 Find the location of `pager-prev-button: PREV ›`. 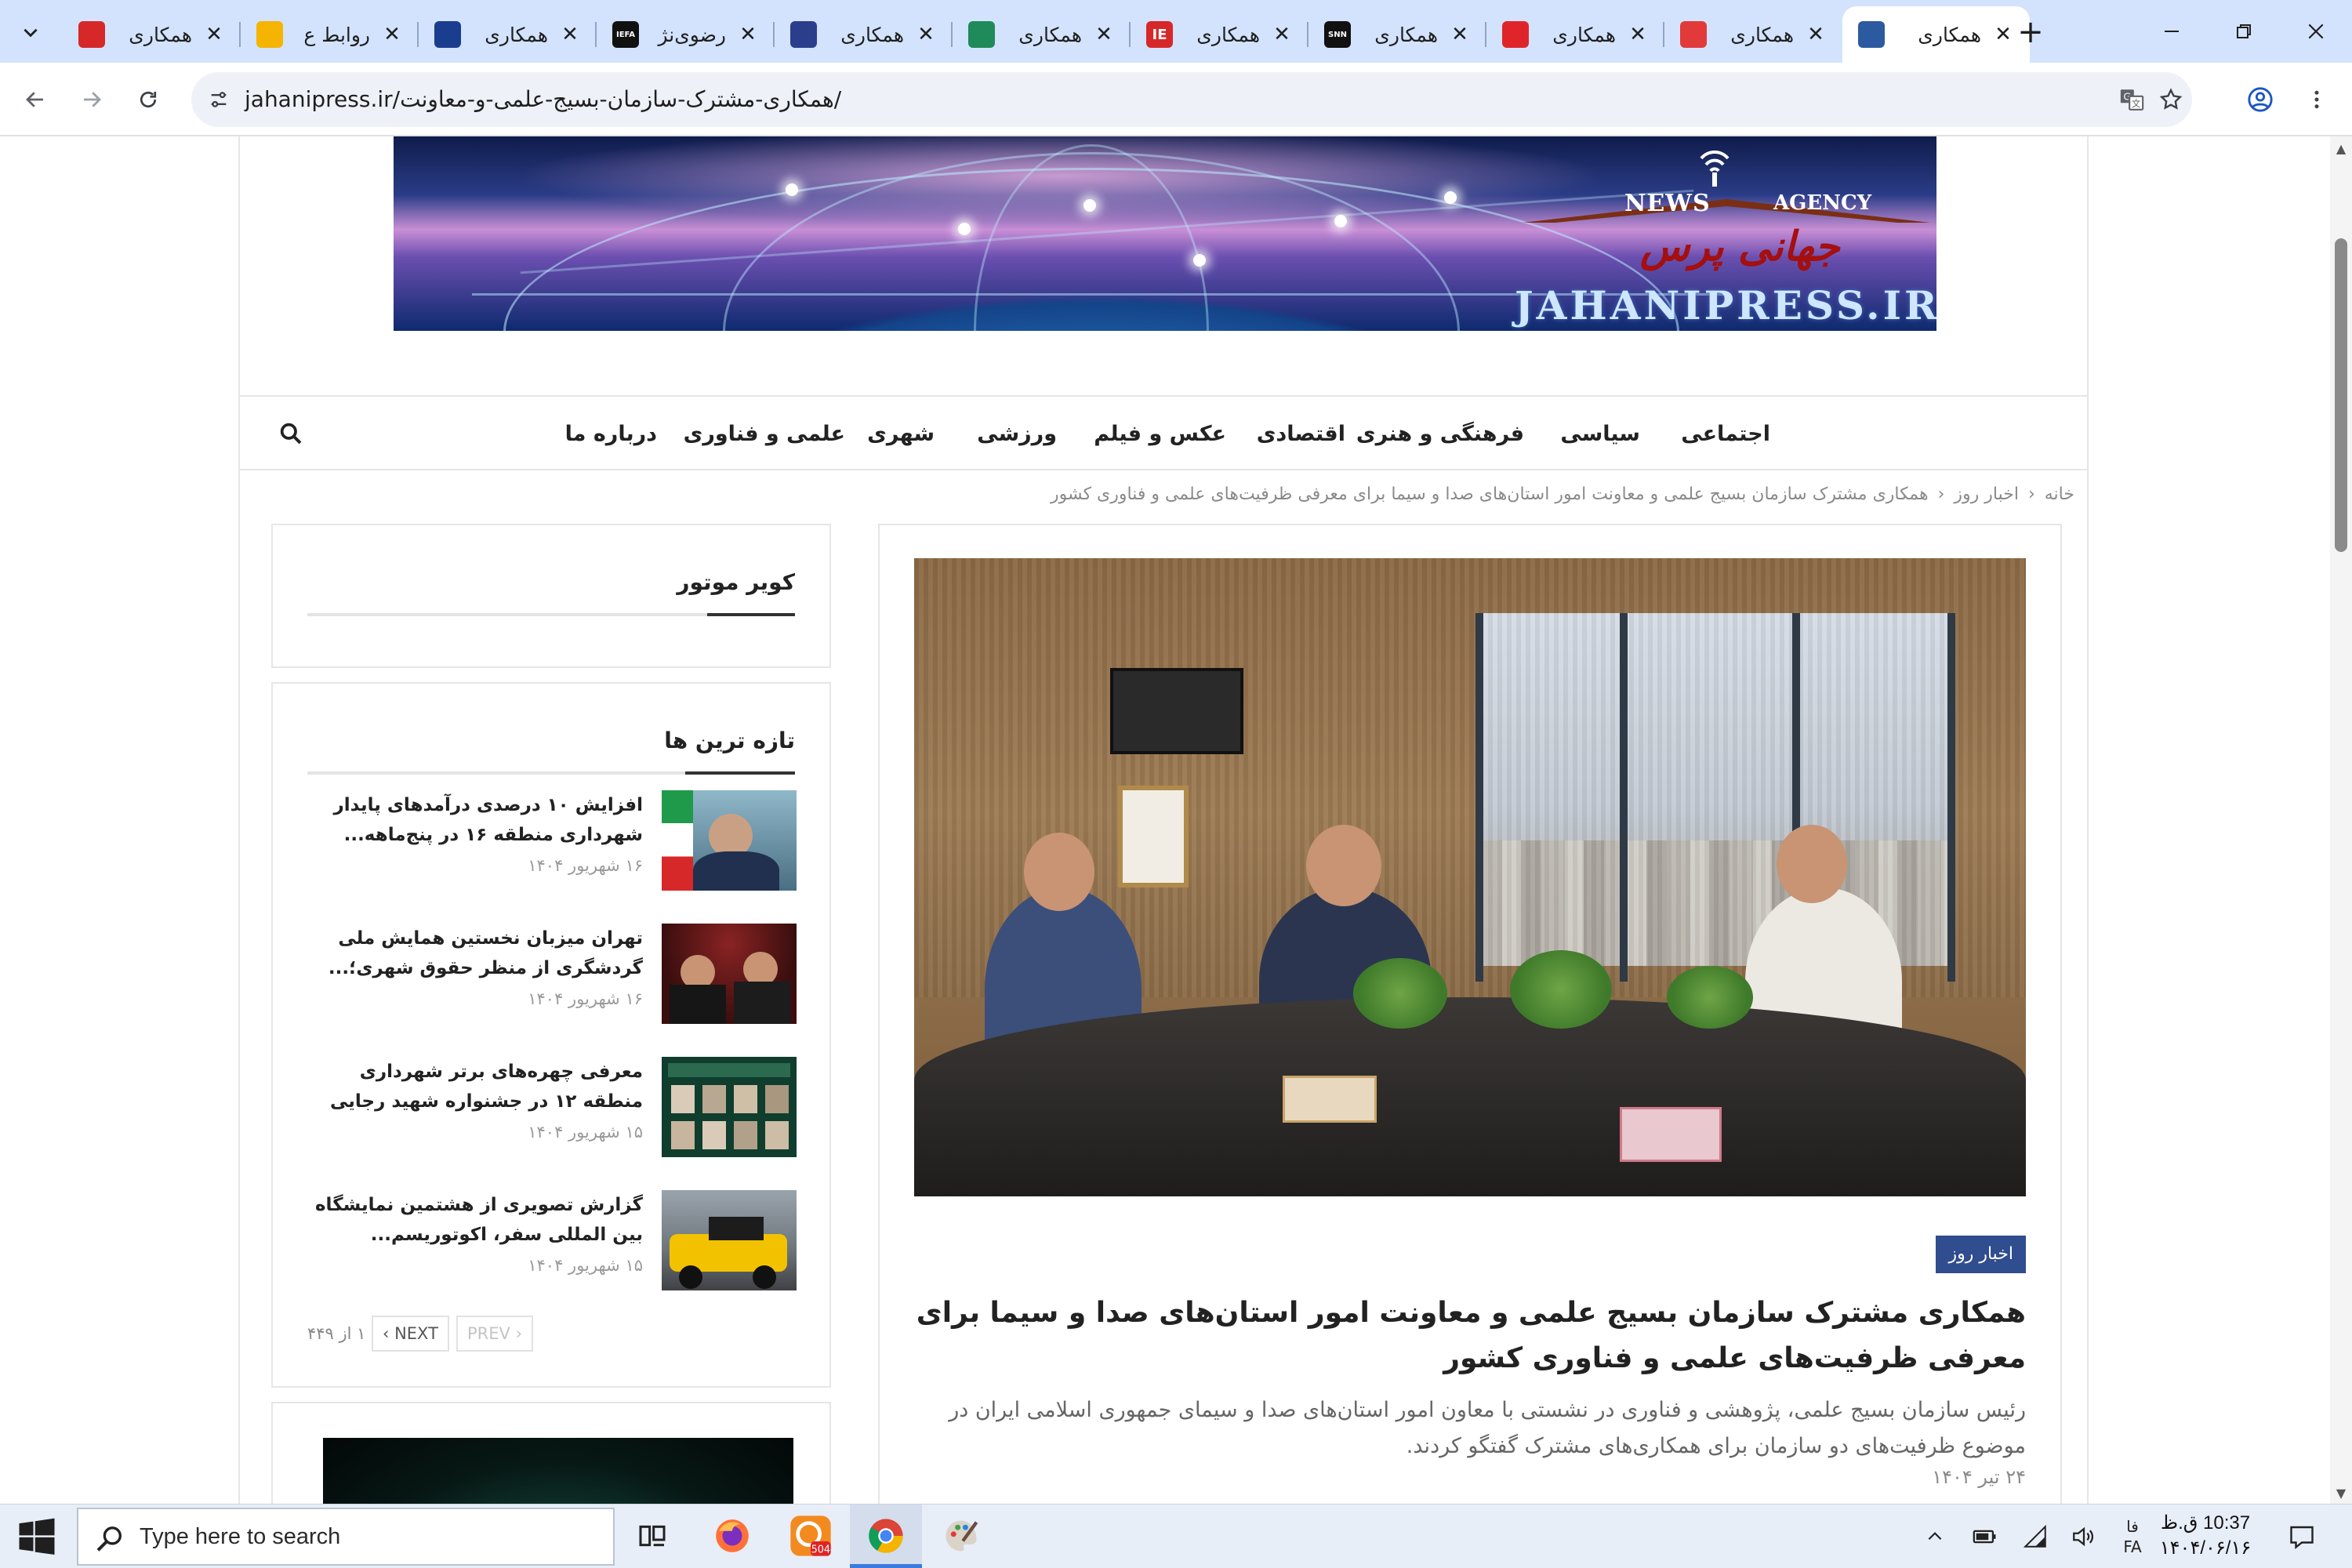

pager-prev-button: PREV › is located at coordinates (494, 1334).